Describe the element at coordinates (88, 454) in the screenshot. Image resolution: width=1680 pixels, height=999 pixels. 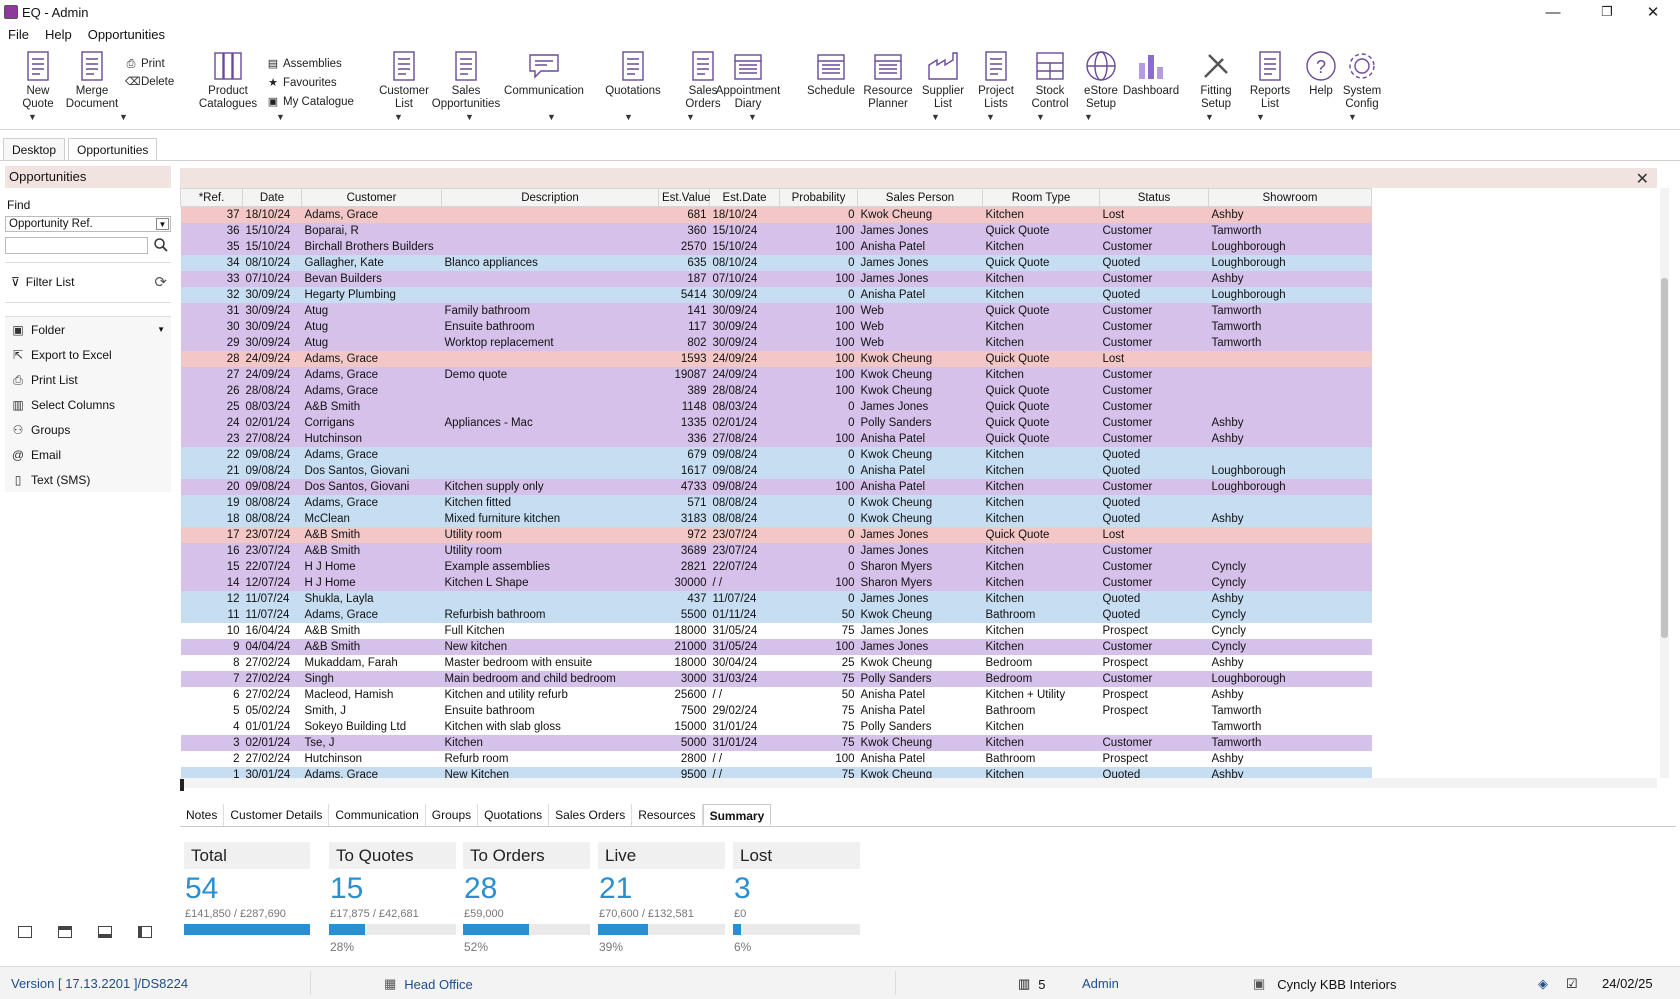
I see `side-item-email: @ Email` at that location.